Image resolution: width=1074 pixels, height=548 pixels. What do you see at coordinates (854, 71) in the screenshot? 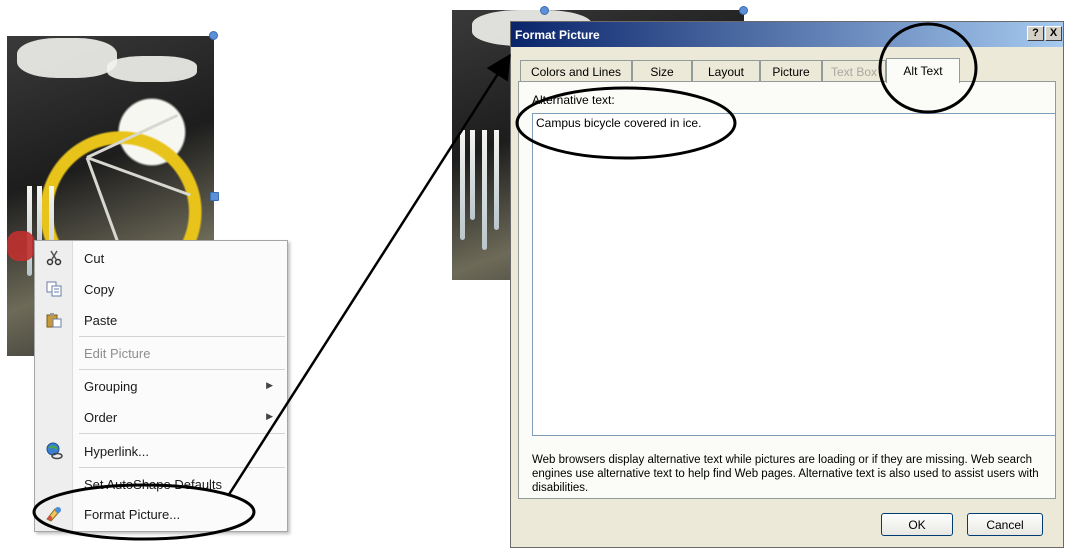
I see `tab-text-box: Text Box` at bounding box center [854, 71].